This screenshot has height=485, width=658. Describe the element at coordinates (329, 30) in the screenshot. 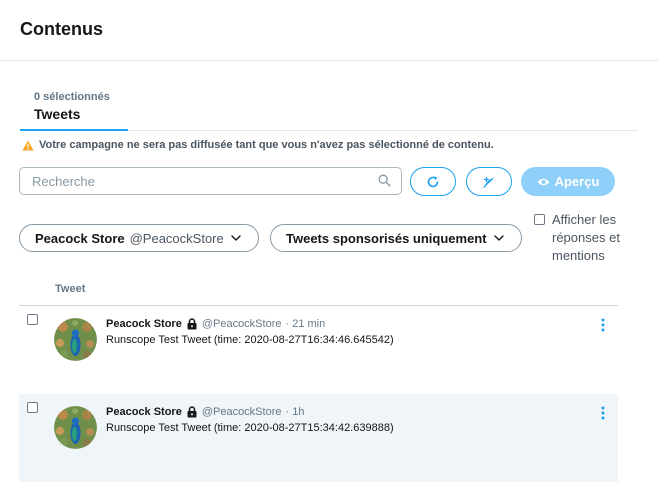

I see `page-header: Contenus` at that location.